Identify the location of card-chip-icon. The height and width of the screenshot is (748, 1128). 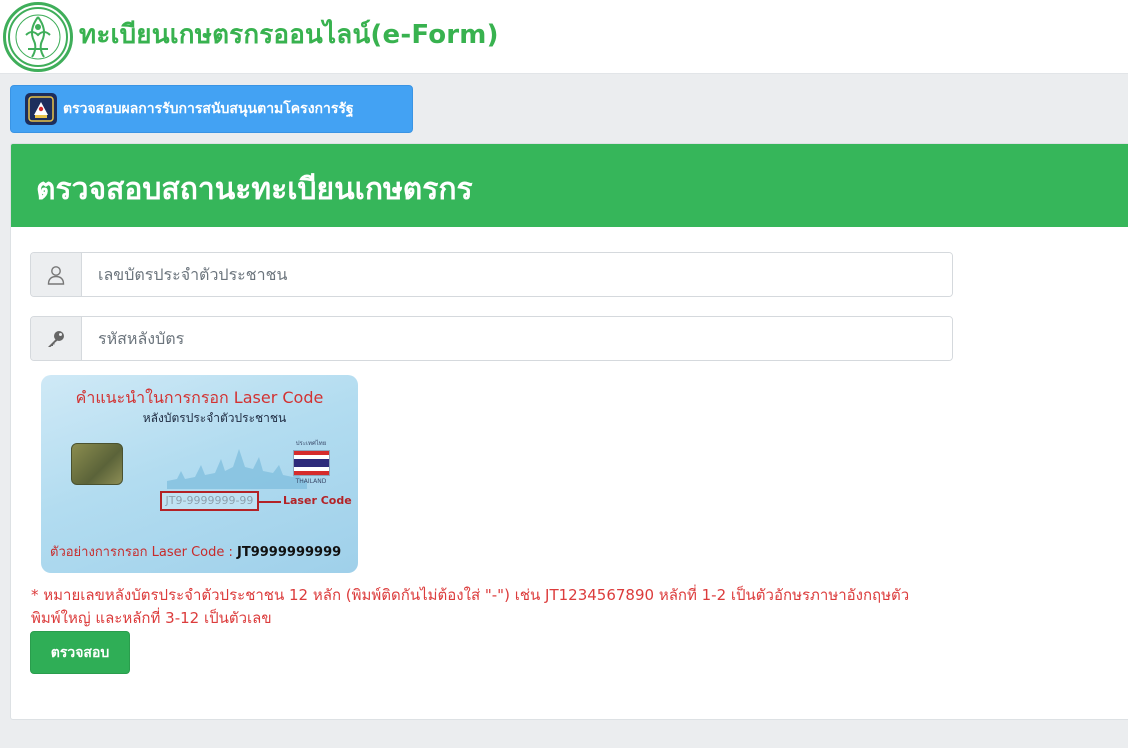
(97, 464).